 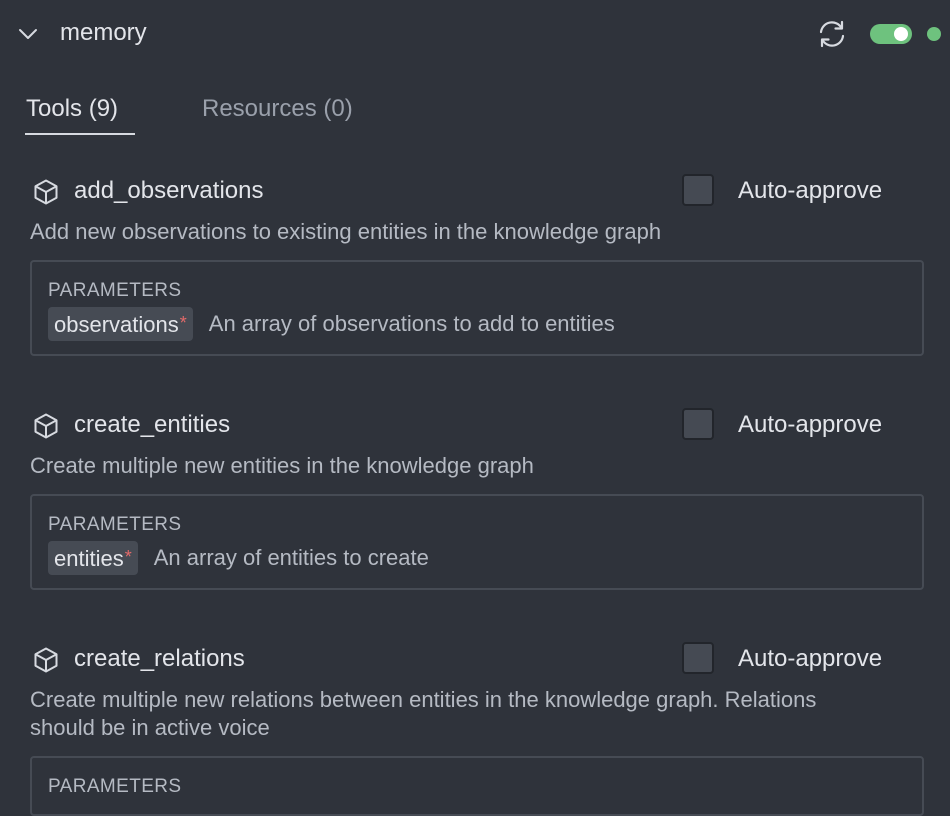 I want to click on tab-tools: Tools (9), so click(x=72, y=109).